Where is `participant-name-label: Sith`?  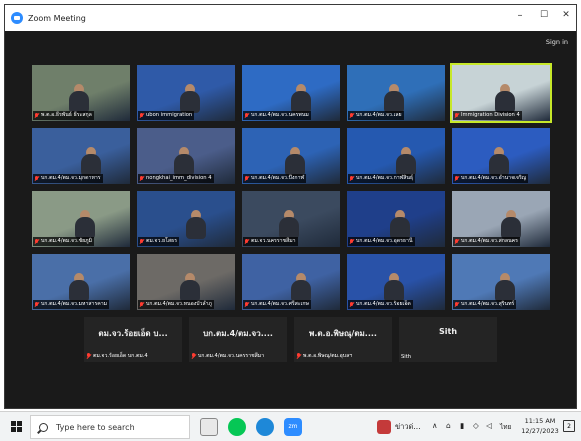 participant-name-label: Sith is located at coordinates (406, 357).